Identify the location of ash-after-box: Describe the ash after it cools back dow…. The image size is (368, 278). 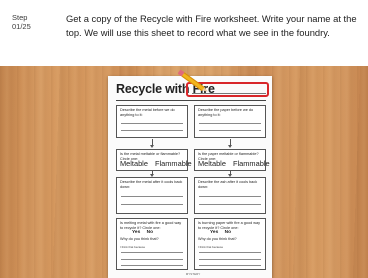
(230, 195).